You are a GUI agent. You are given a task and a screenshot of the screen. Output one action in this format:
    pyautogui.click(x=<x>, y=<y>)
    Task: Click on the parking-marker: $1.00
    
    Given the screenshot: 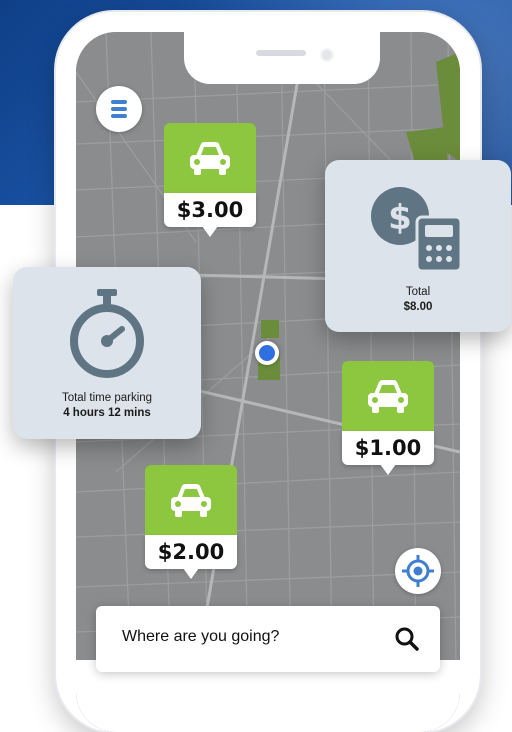 What is the action you would take?
    pyautogui.click(x=388, y=418)
    